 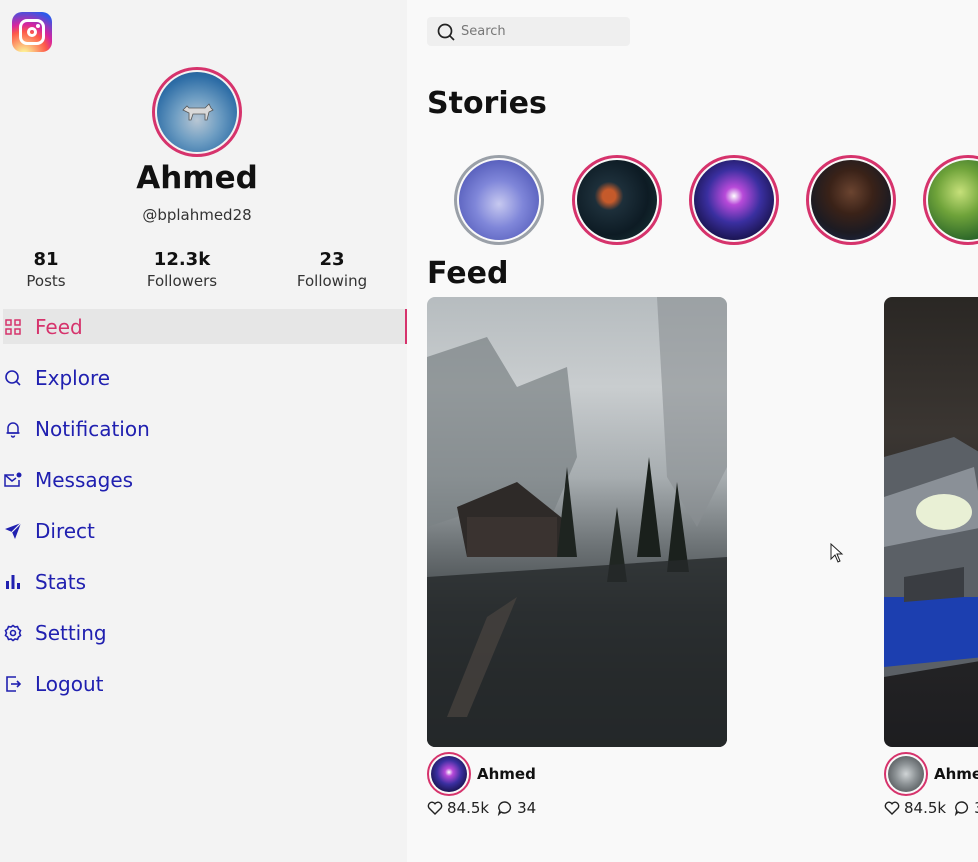 I want to click on nav-item-logout: Logout, so click(x=205, y=683).